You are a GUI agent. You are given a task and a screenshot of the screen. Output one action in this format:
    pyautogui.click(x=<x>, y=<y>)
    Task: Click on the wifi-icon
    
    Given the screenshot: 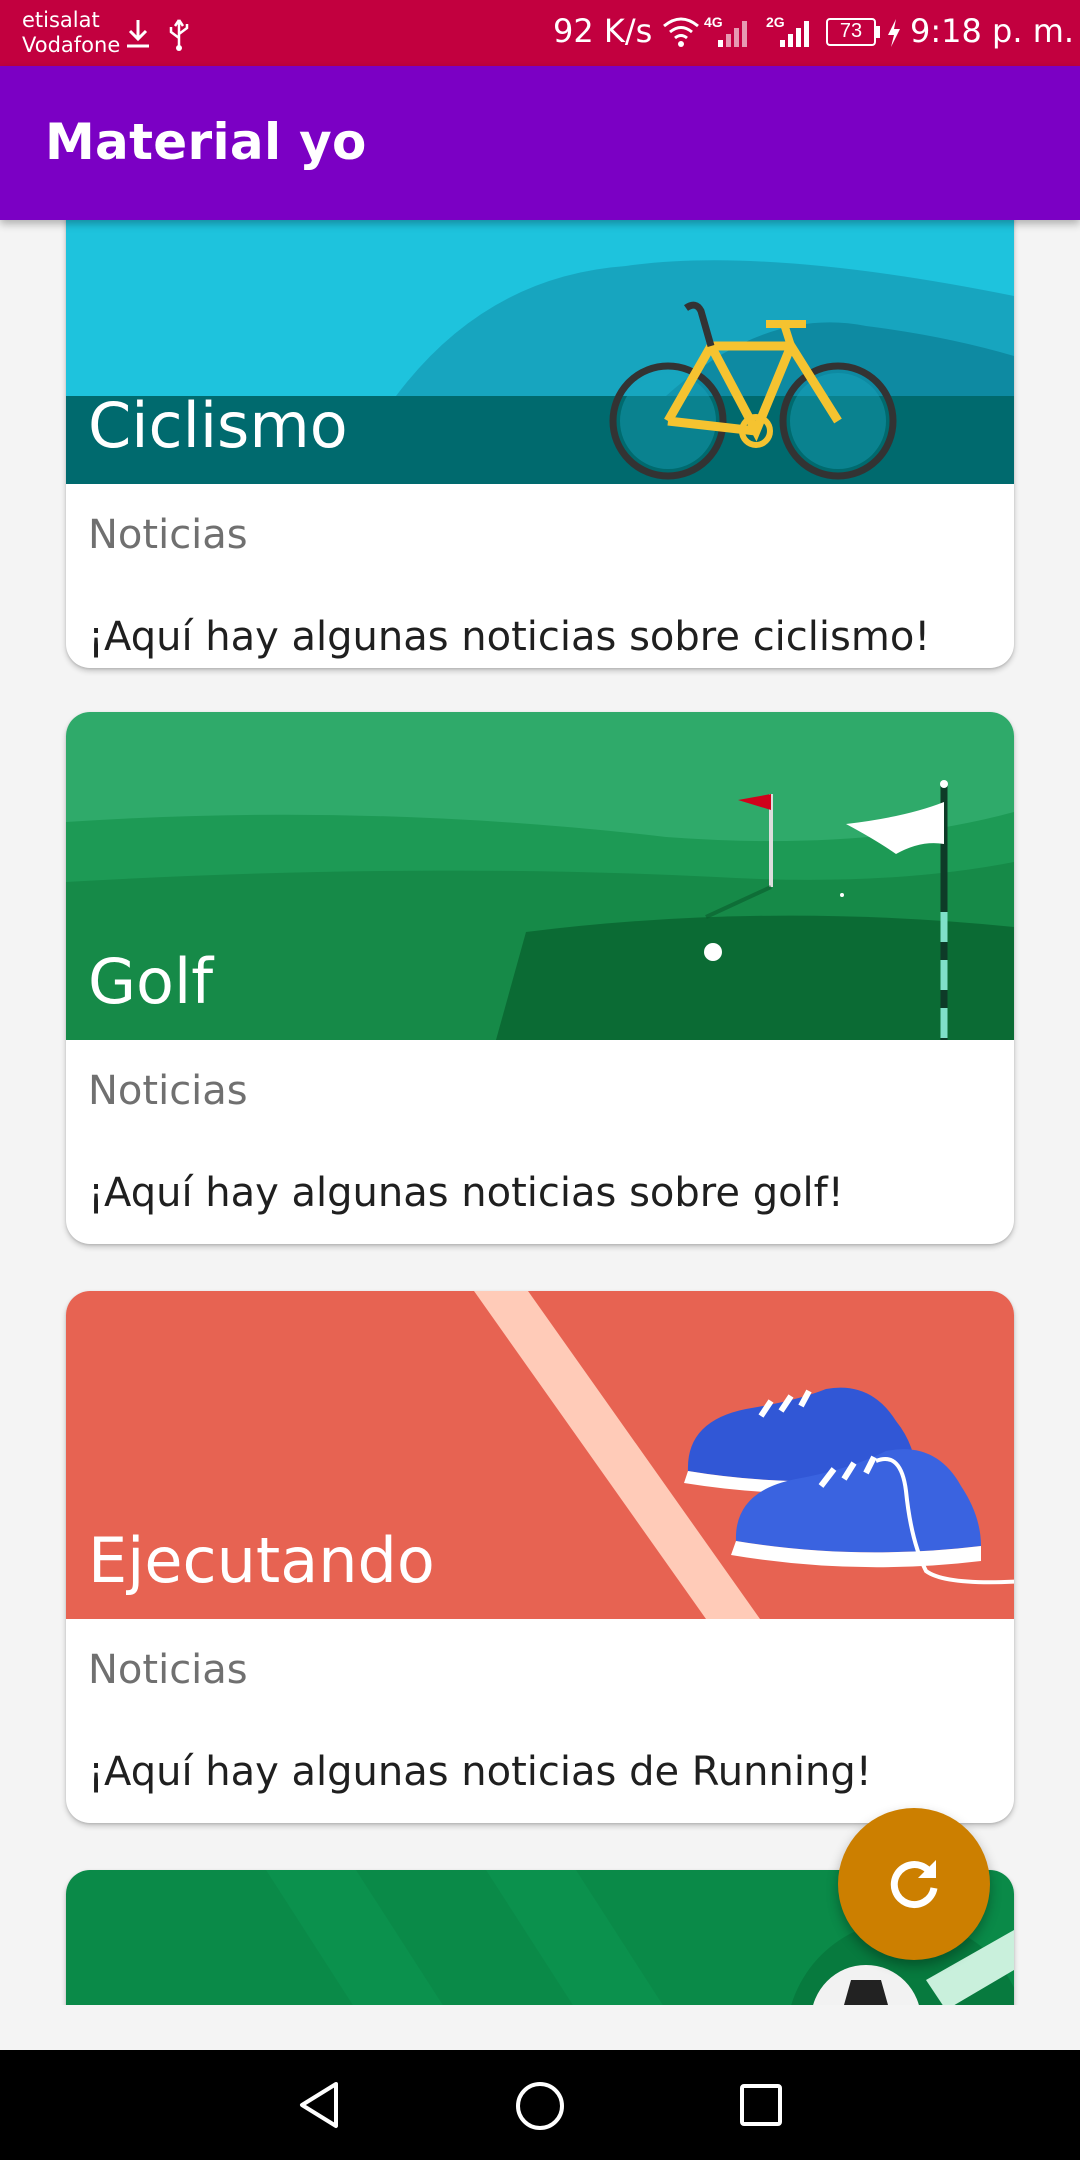 What is the action you would take?
    pyautogui.click(x=681, y=32)
    